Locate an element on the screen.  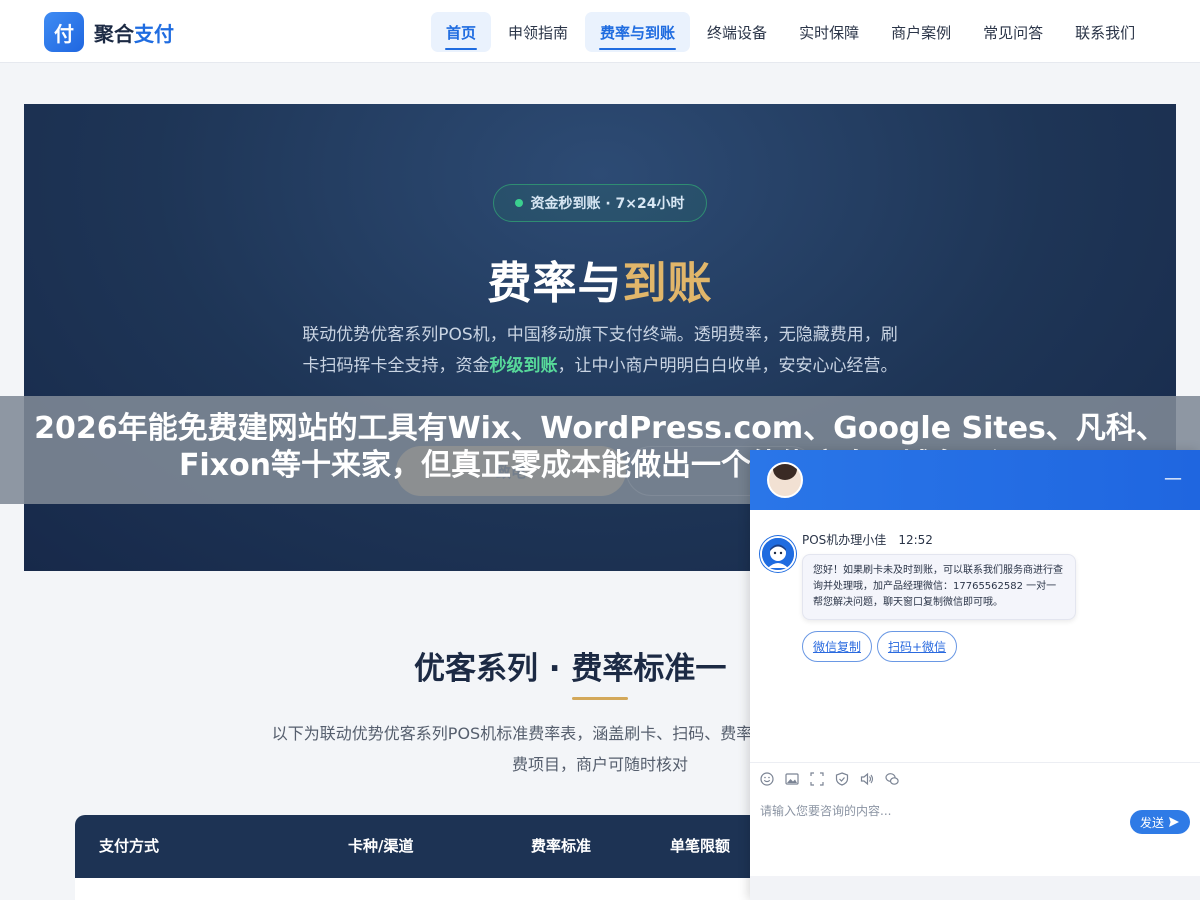
sound-icon is located at coordinates (867, 779).